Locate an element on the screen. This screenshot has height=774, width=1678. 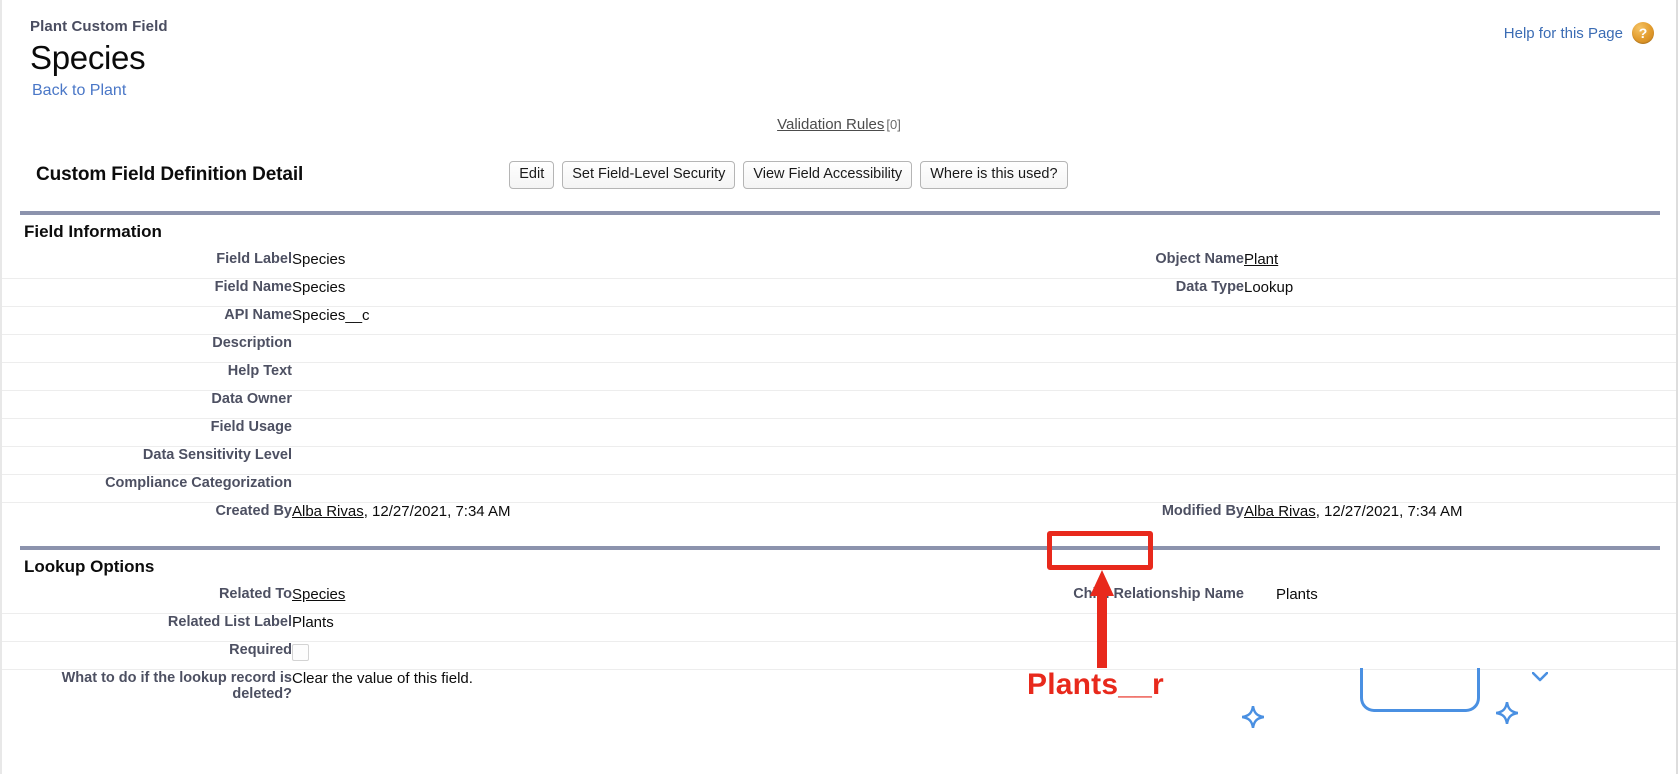
data-sensitivity-level-value is located at coordinates (539, 460).